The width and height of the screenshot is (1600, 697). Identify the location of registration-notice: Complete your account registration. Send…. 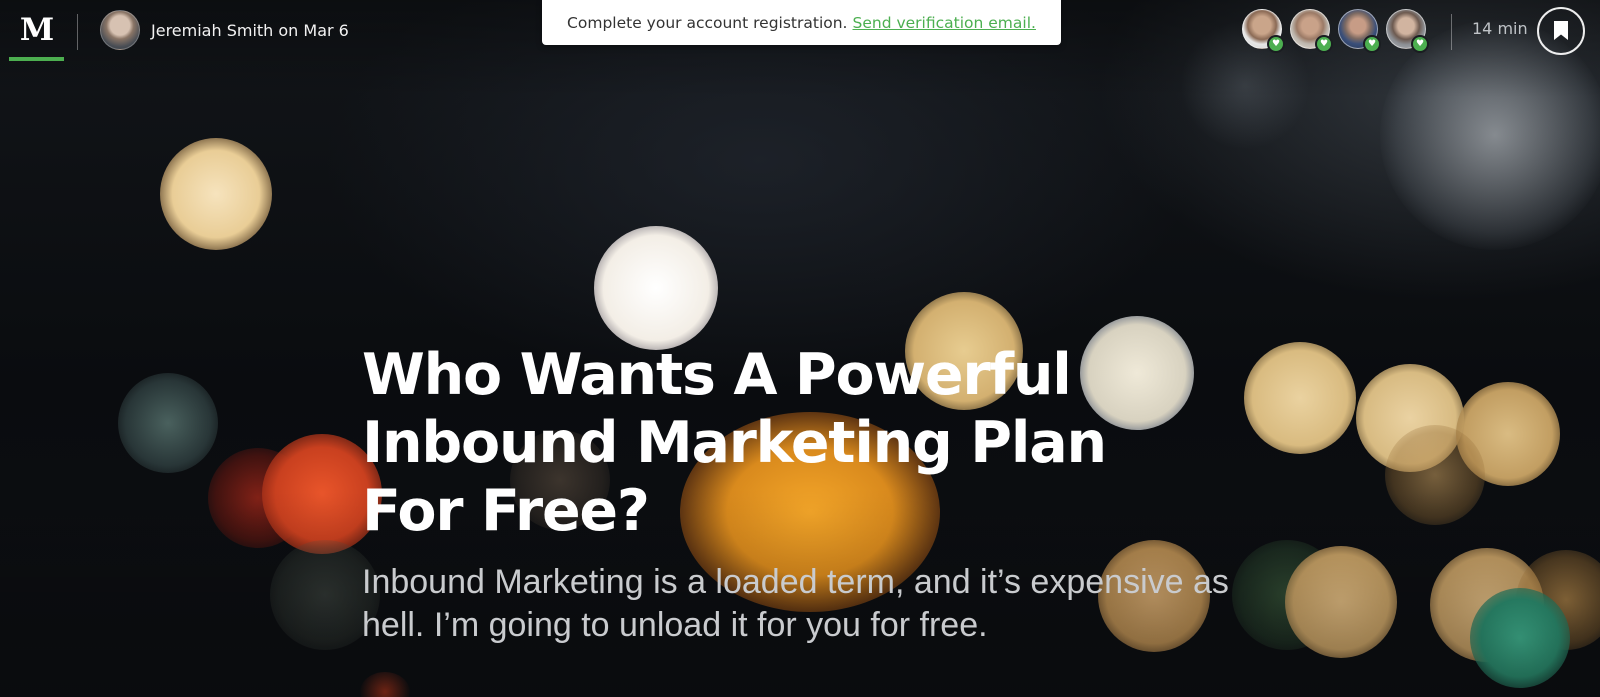
(801, 22).